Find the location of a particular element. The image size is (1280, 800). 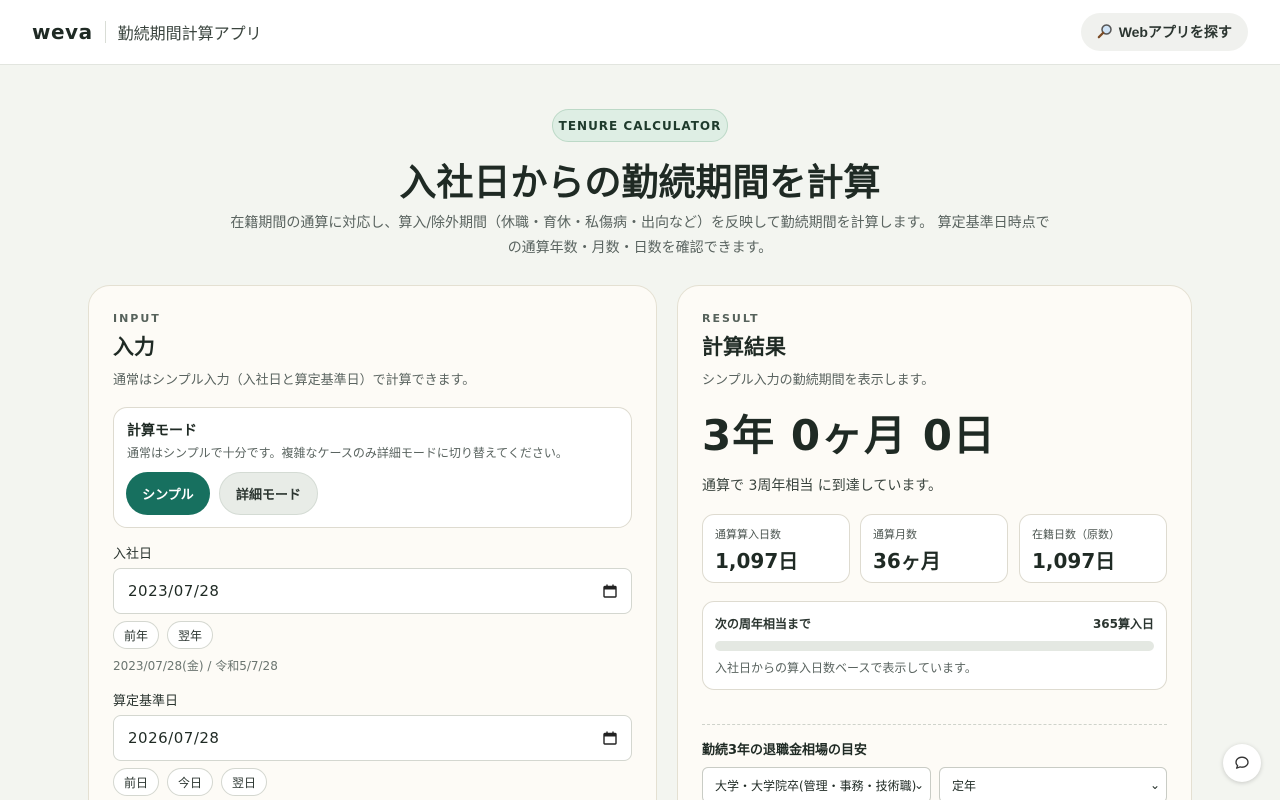

next-anniversary-box: 次の周年相当まで 365算入日 入社日からの算入日数ベースで表示しています。 is located at coordinates (934, 645).